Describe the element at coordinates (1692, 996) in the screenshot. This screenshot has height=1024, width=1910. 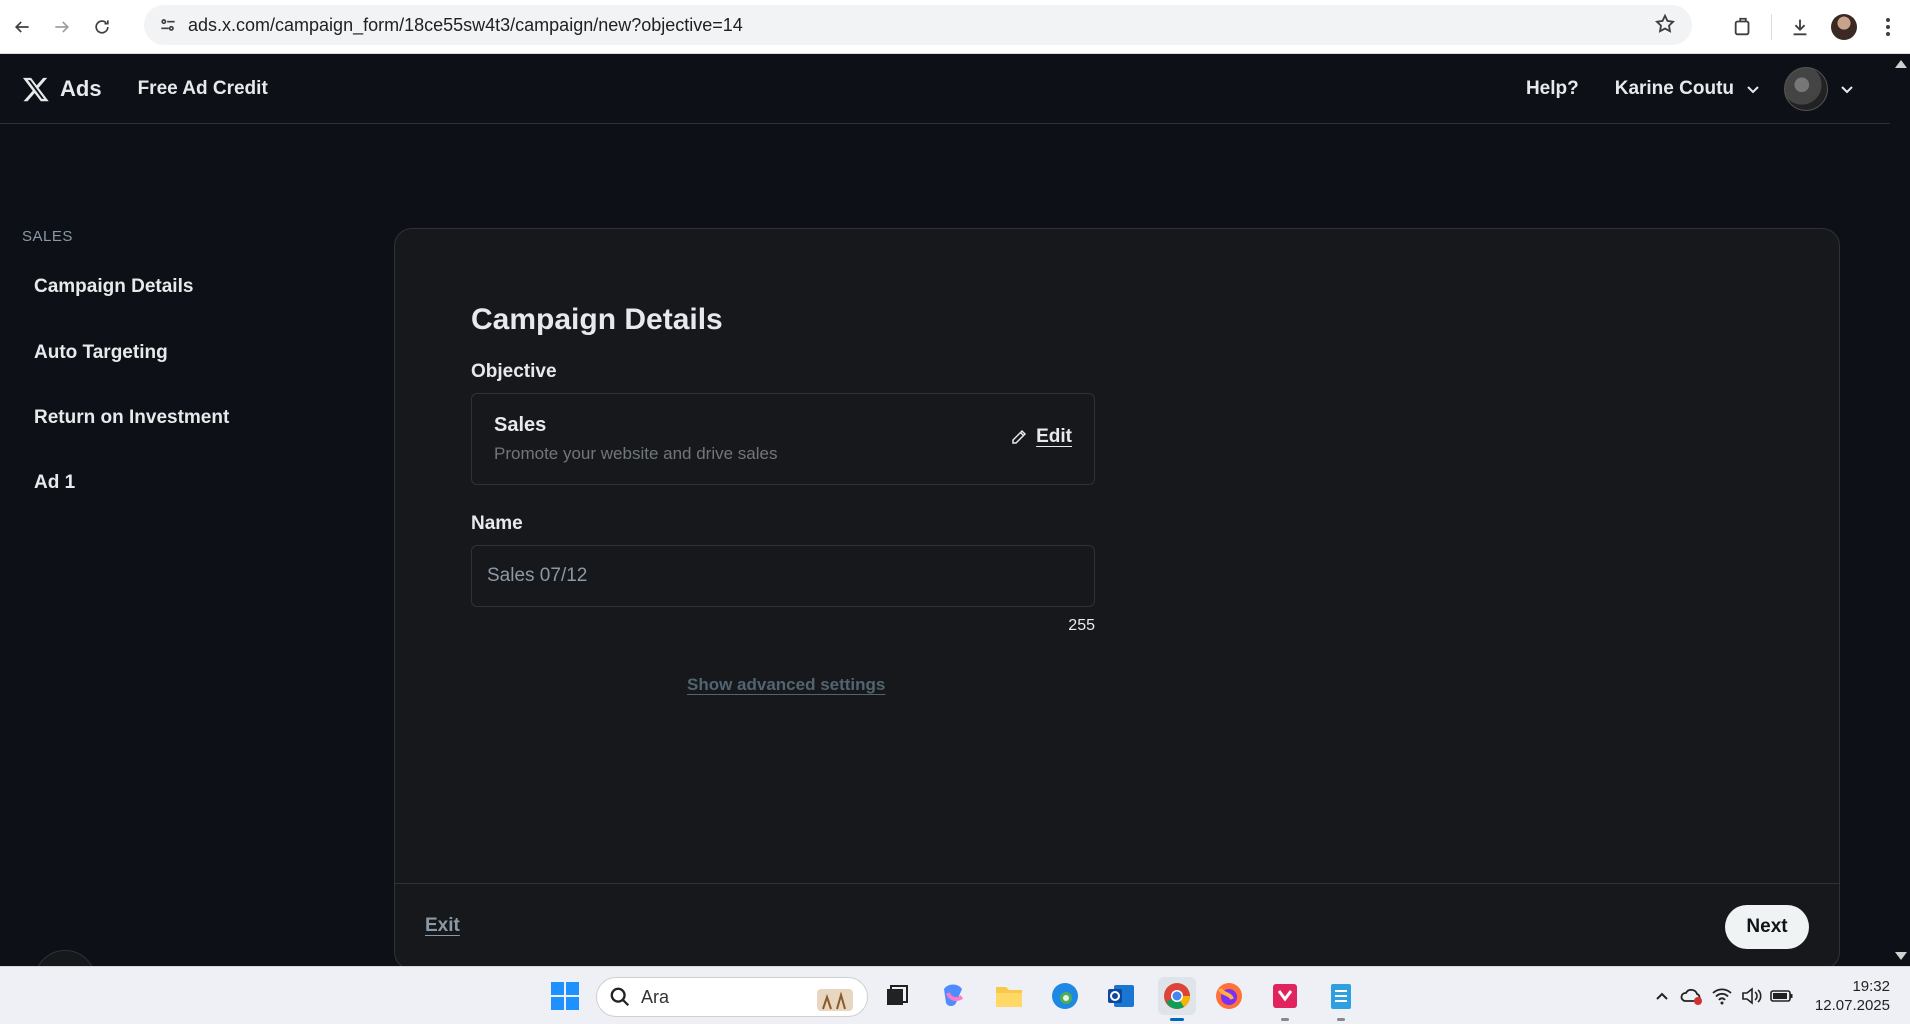
I see `onedrive-icon` at that location.